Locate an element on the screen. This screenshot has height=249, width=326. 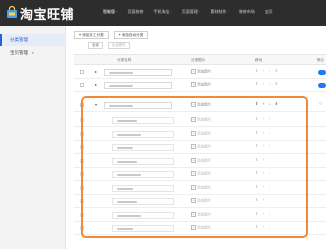
button-label: 添加手工分类 is located at coordinates (93, 35).